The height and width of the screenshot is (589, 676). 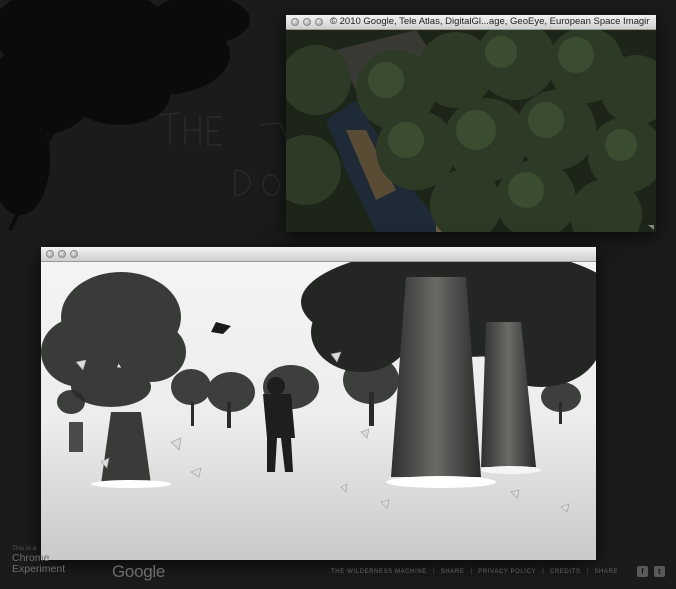 What do you see at coordinates (39, 569) in the screenshot?
I see `badge-experiment: Experiment` at bounding box center [39, 569].